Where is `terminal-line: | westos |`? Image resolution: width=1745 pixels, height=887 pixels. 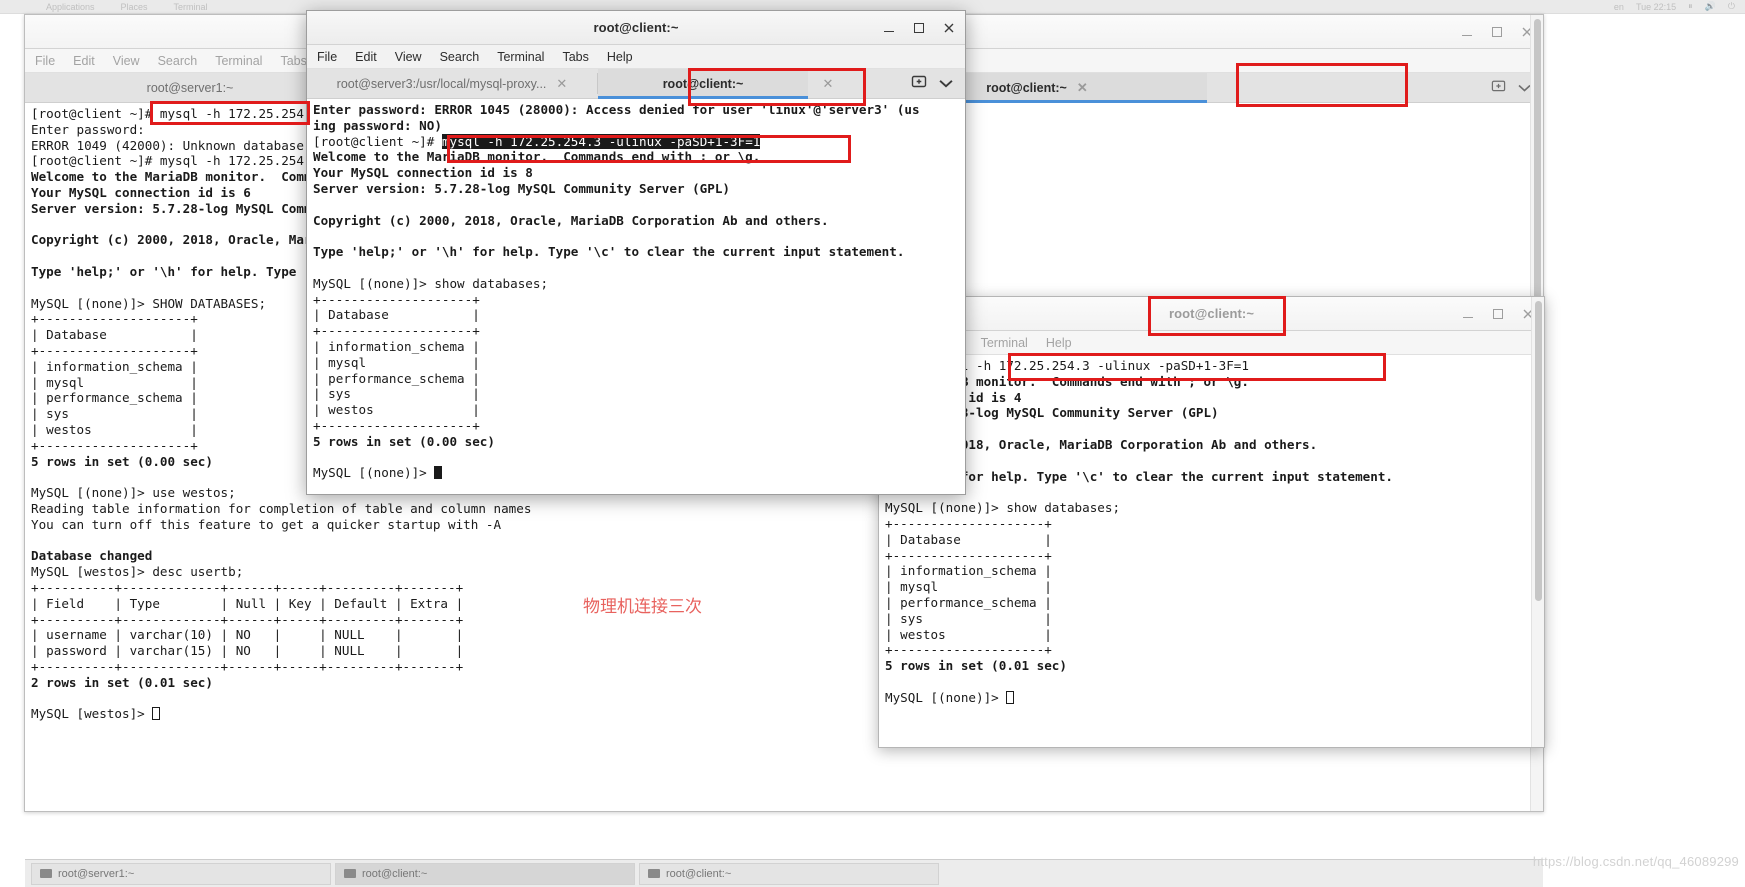 terminal-line: | westos | is located at coordinates (396, 410).